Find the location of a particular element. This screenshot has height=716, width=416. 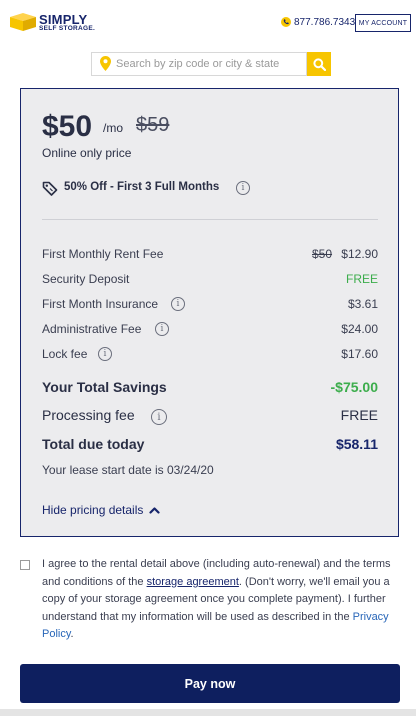

fee-label-admin: Administrative Fee is located at coordinates (92, 329).